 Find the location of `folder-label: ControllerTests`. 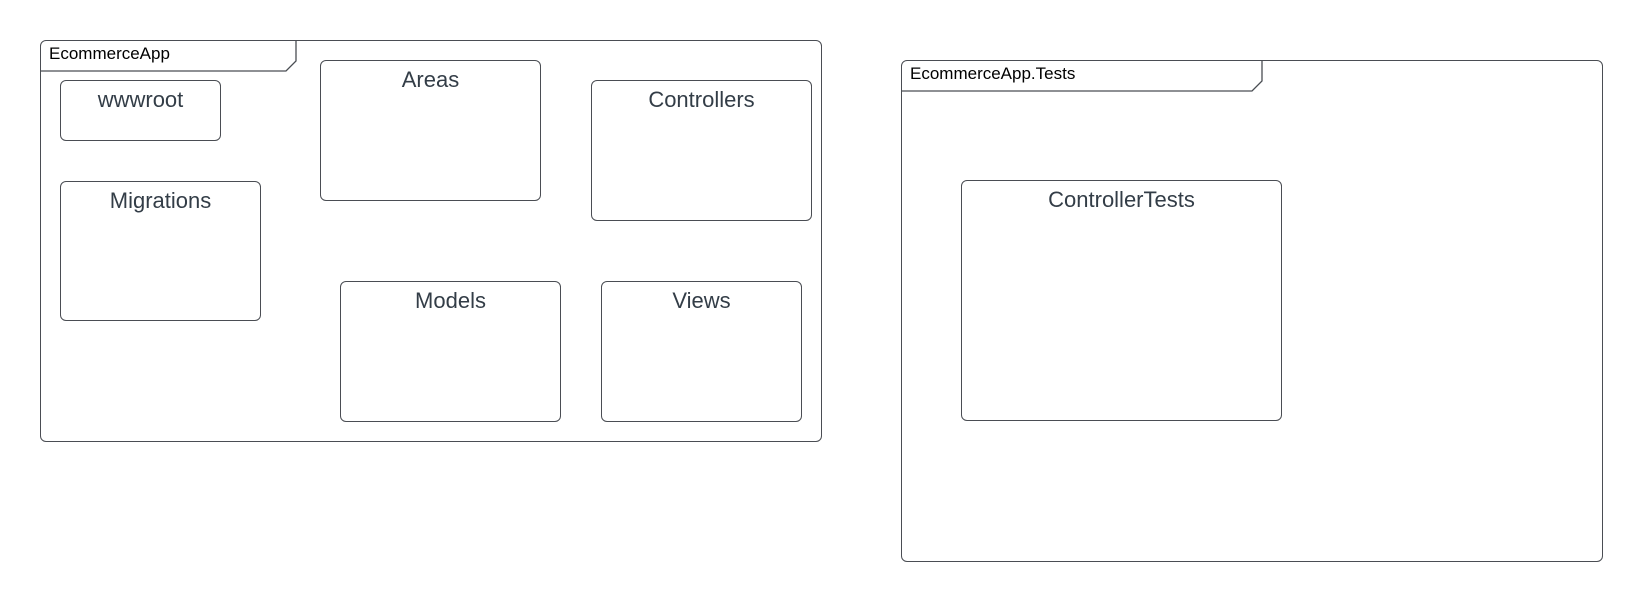

folder-label: ControllerTests is located at coordinates (1121, 199).